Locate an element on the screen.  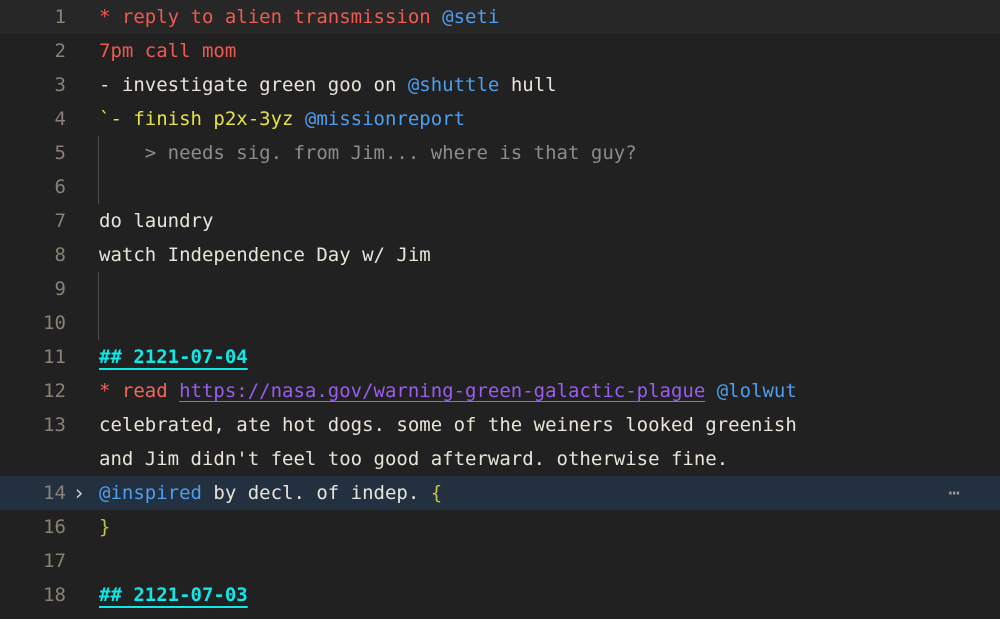
line-content: watch Independence Day w/ Jim is located at coordinates (546, 255).